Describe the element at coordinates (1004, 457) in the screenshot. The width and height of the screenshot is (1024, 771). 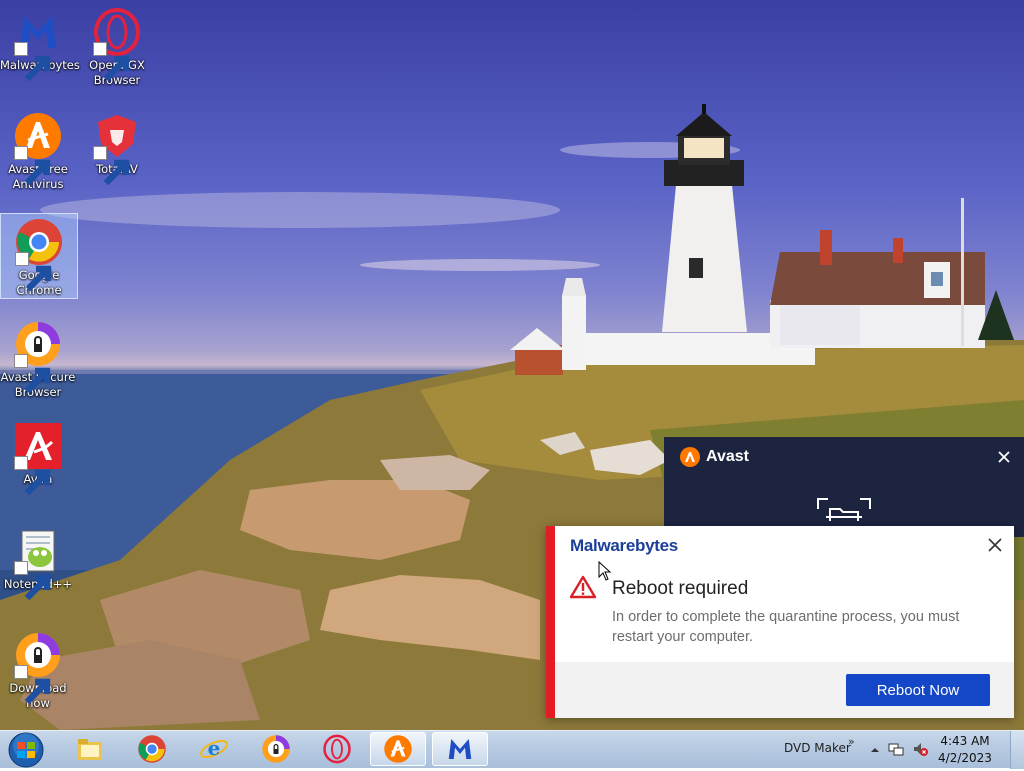
I see `avast-close-icon` at that location.